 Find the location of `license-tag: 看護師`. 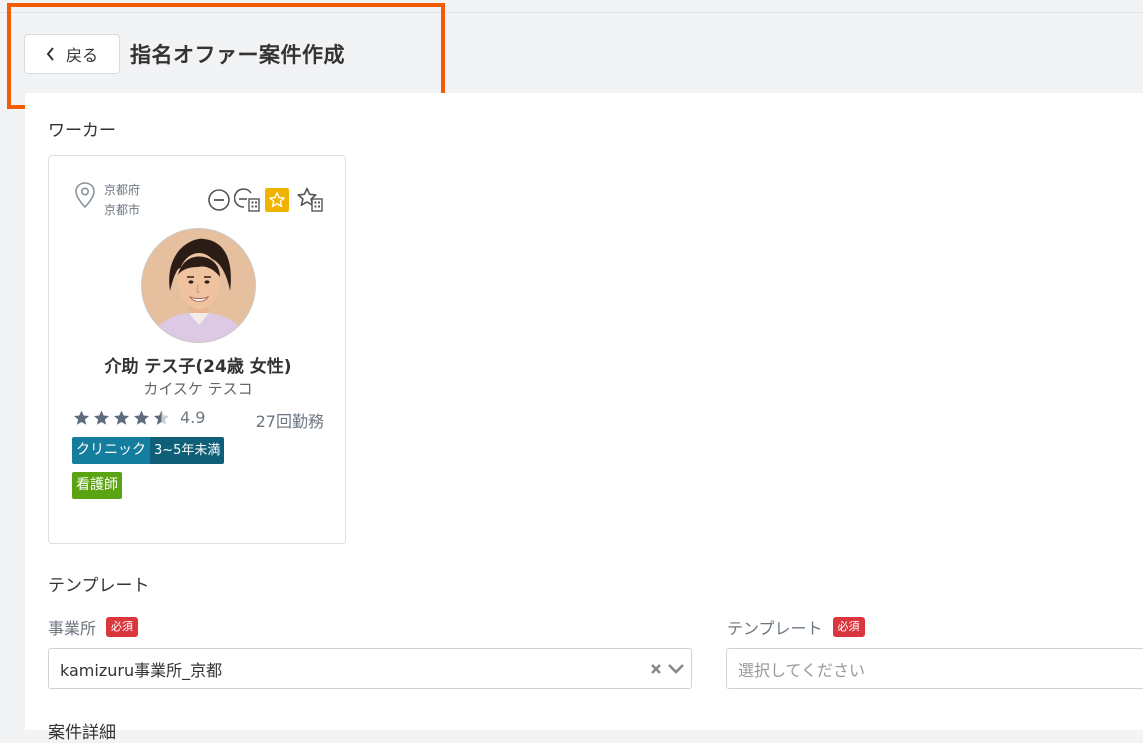

license-tag: 看護師 is located at coordinates (97, 485).